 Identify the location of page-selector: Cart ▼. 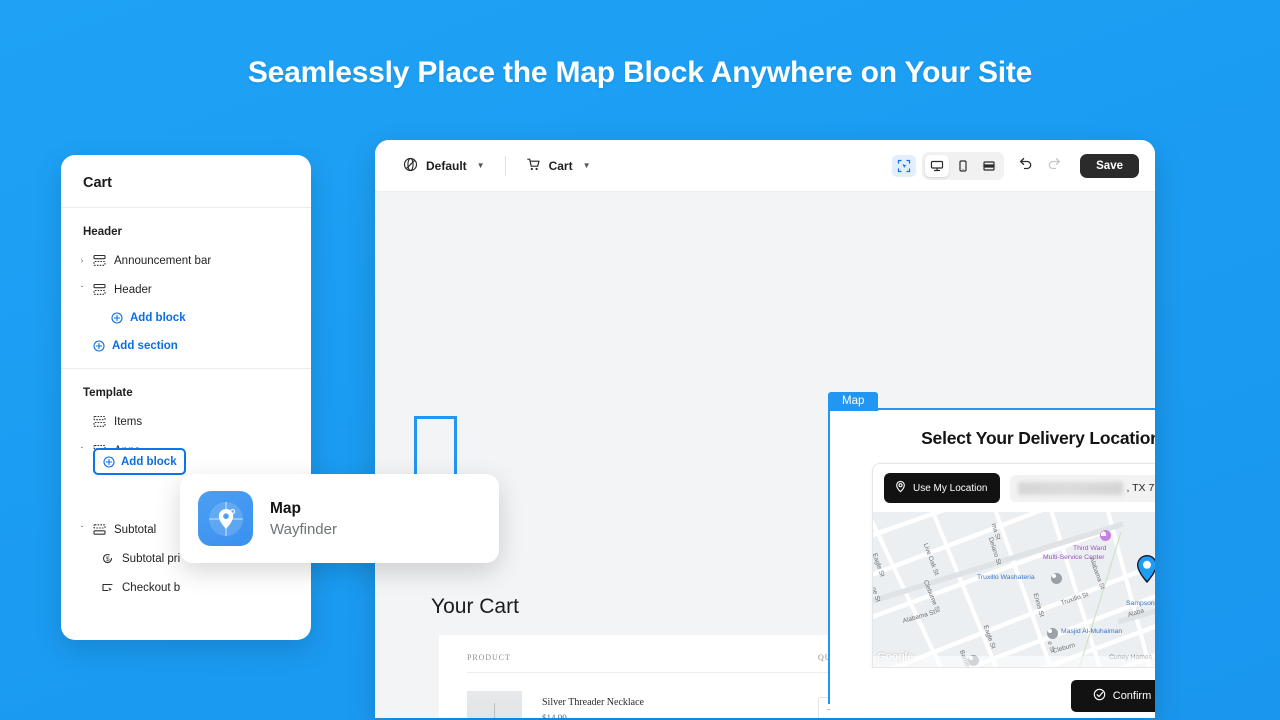
(558, 166).